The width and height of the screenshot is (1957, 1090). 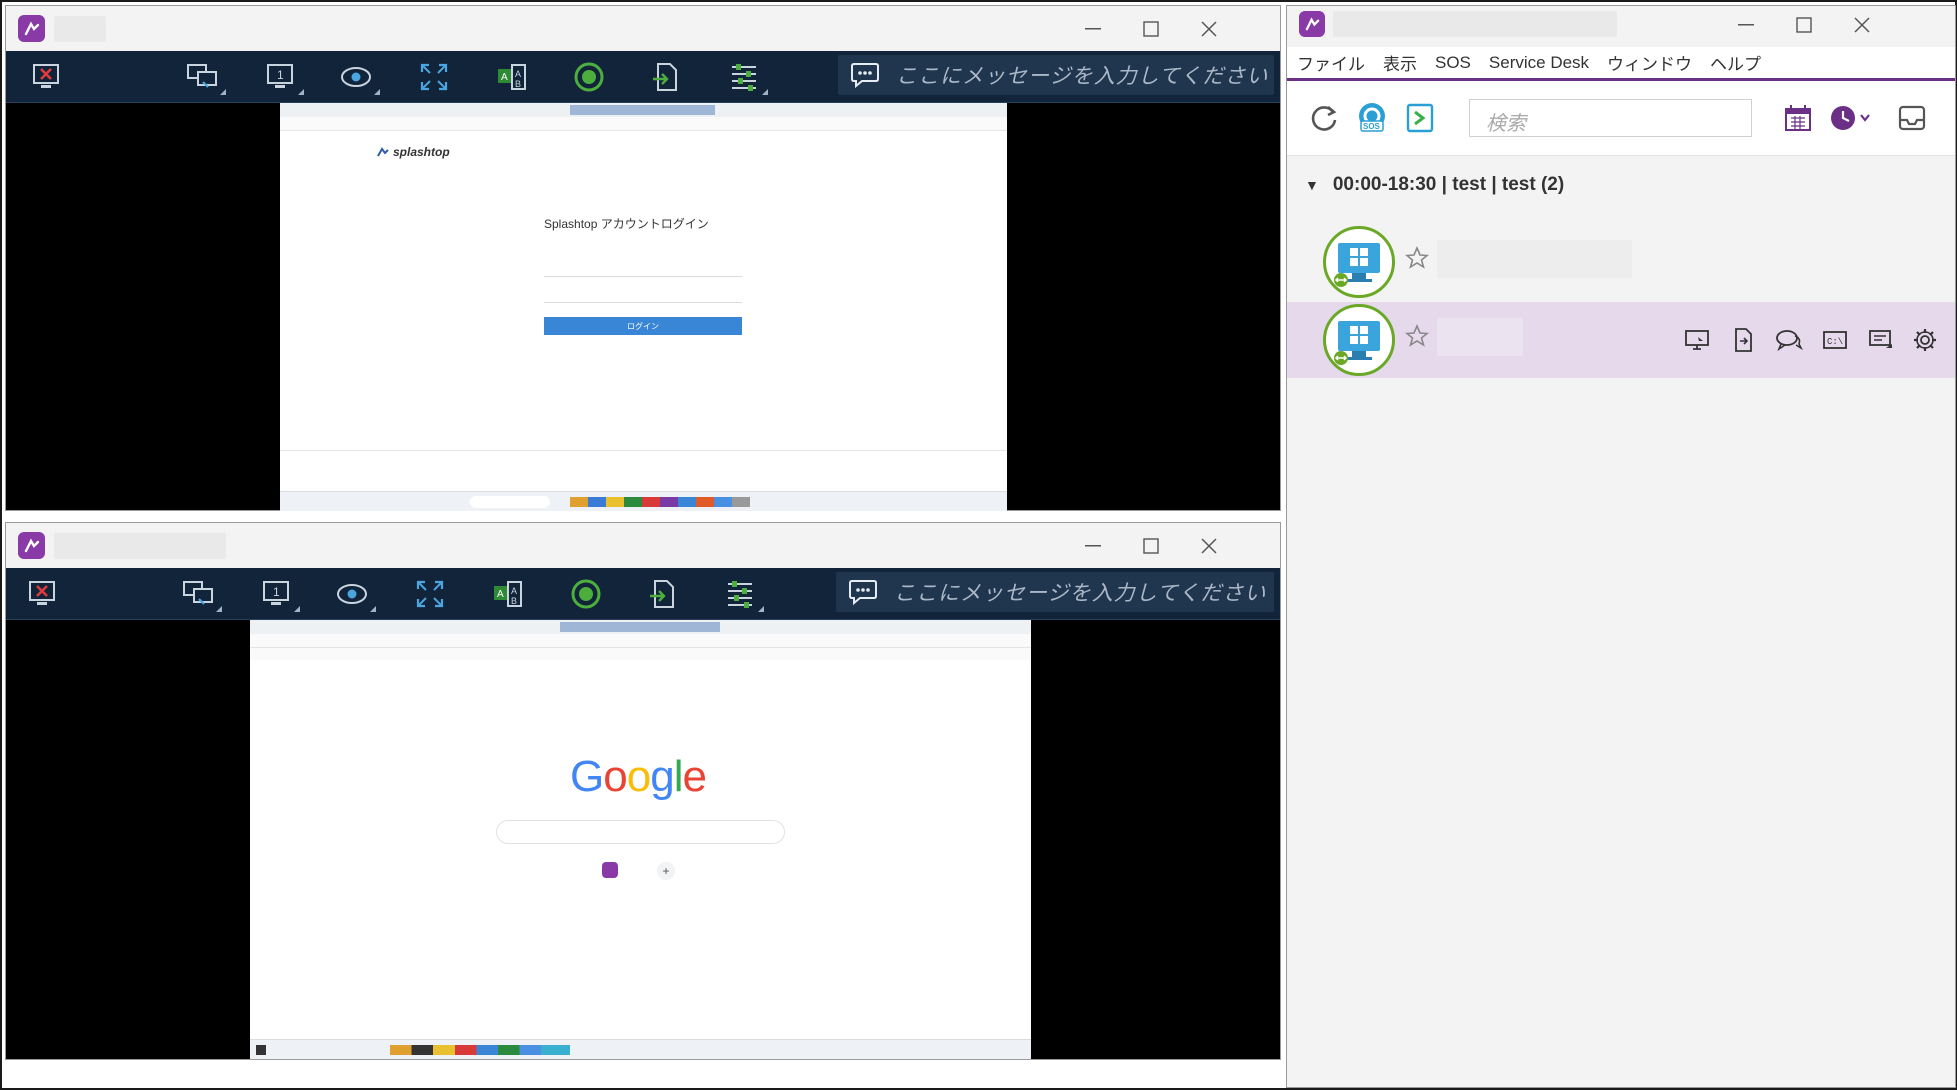 What do you see at coordinates (1372, 126) in the screenshot?
I see `svg-text: SOS` at bounding box center [1372, 126].